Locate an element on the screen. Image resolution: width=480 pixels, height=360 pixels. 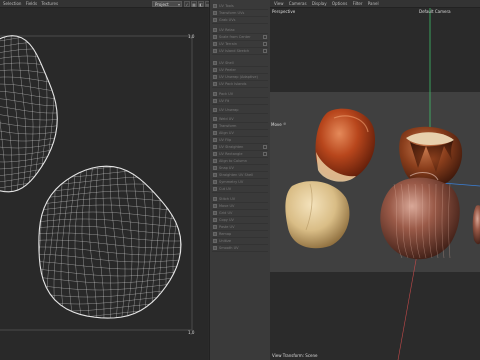
hazelnut-peeled is located at coordinates (317, 215).